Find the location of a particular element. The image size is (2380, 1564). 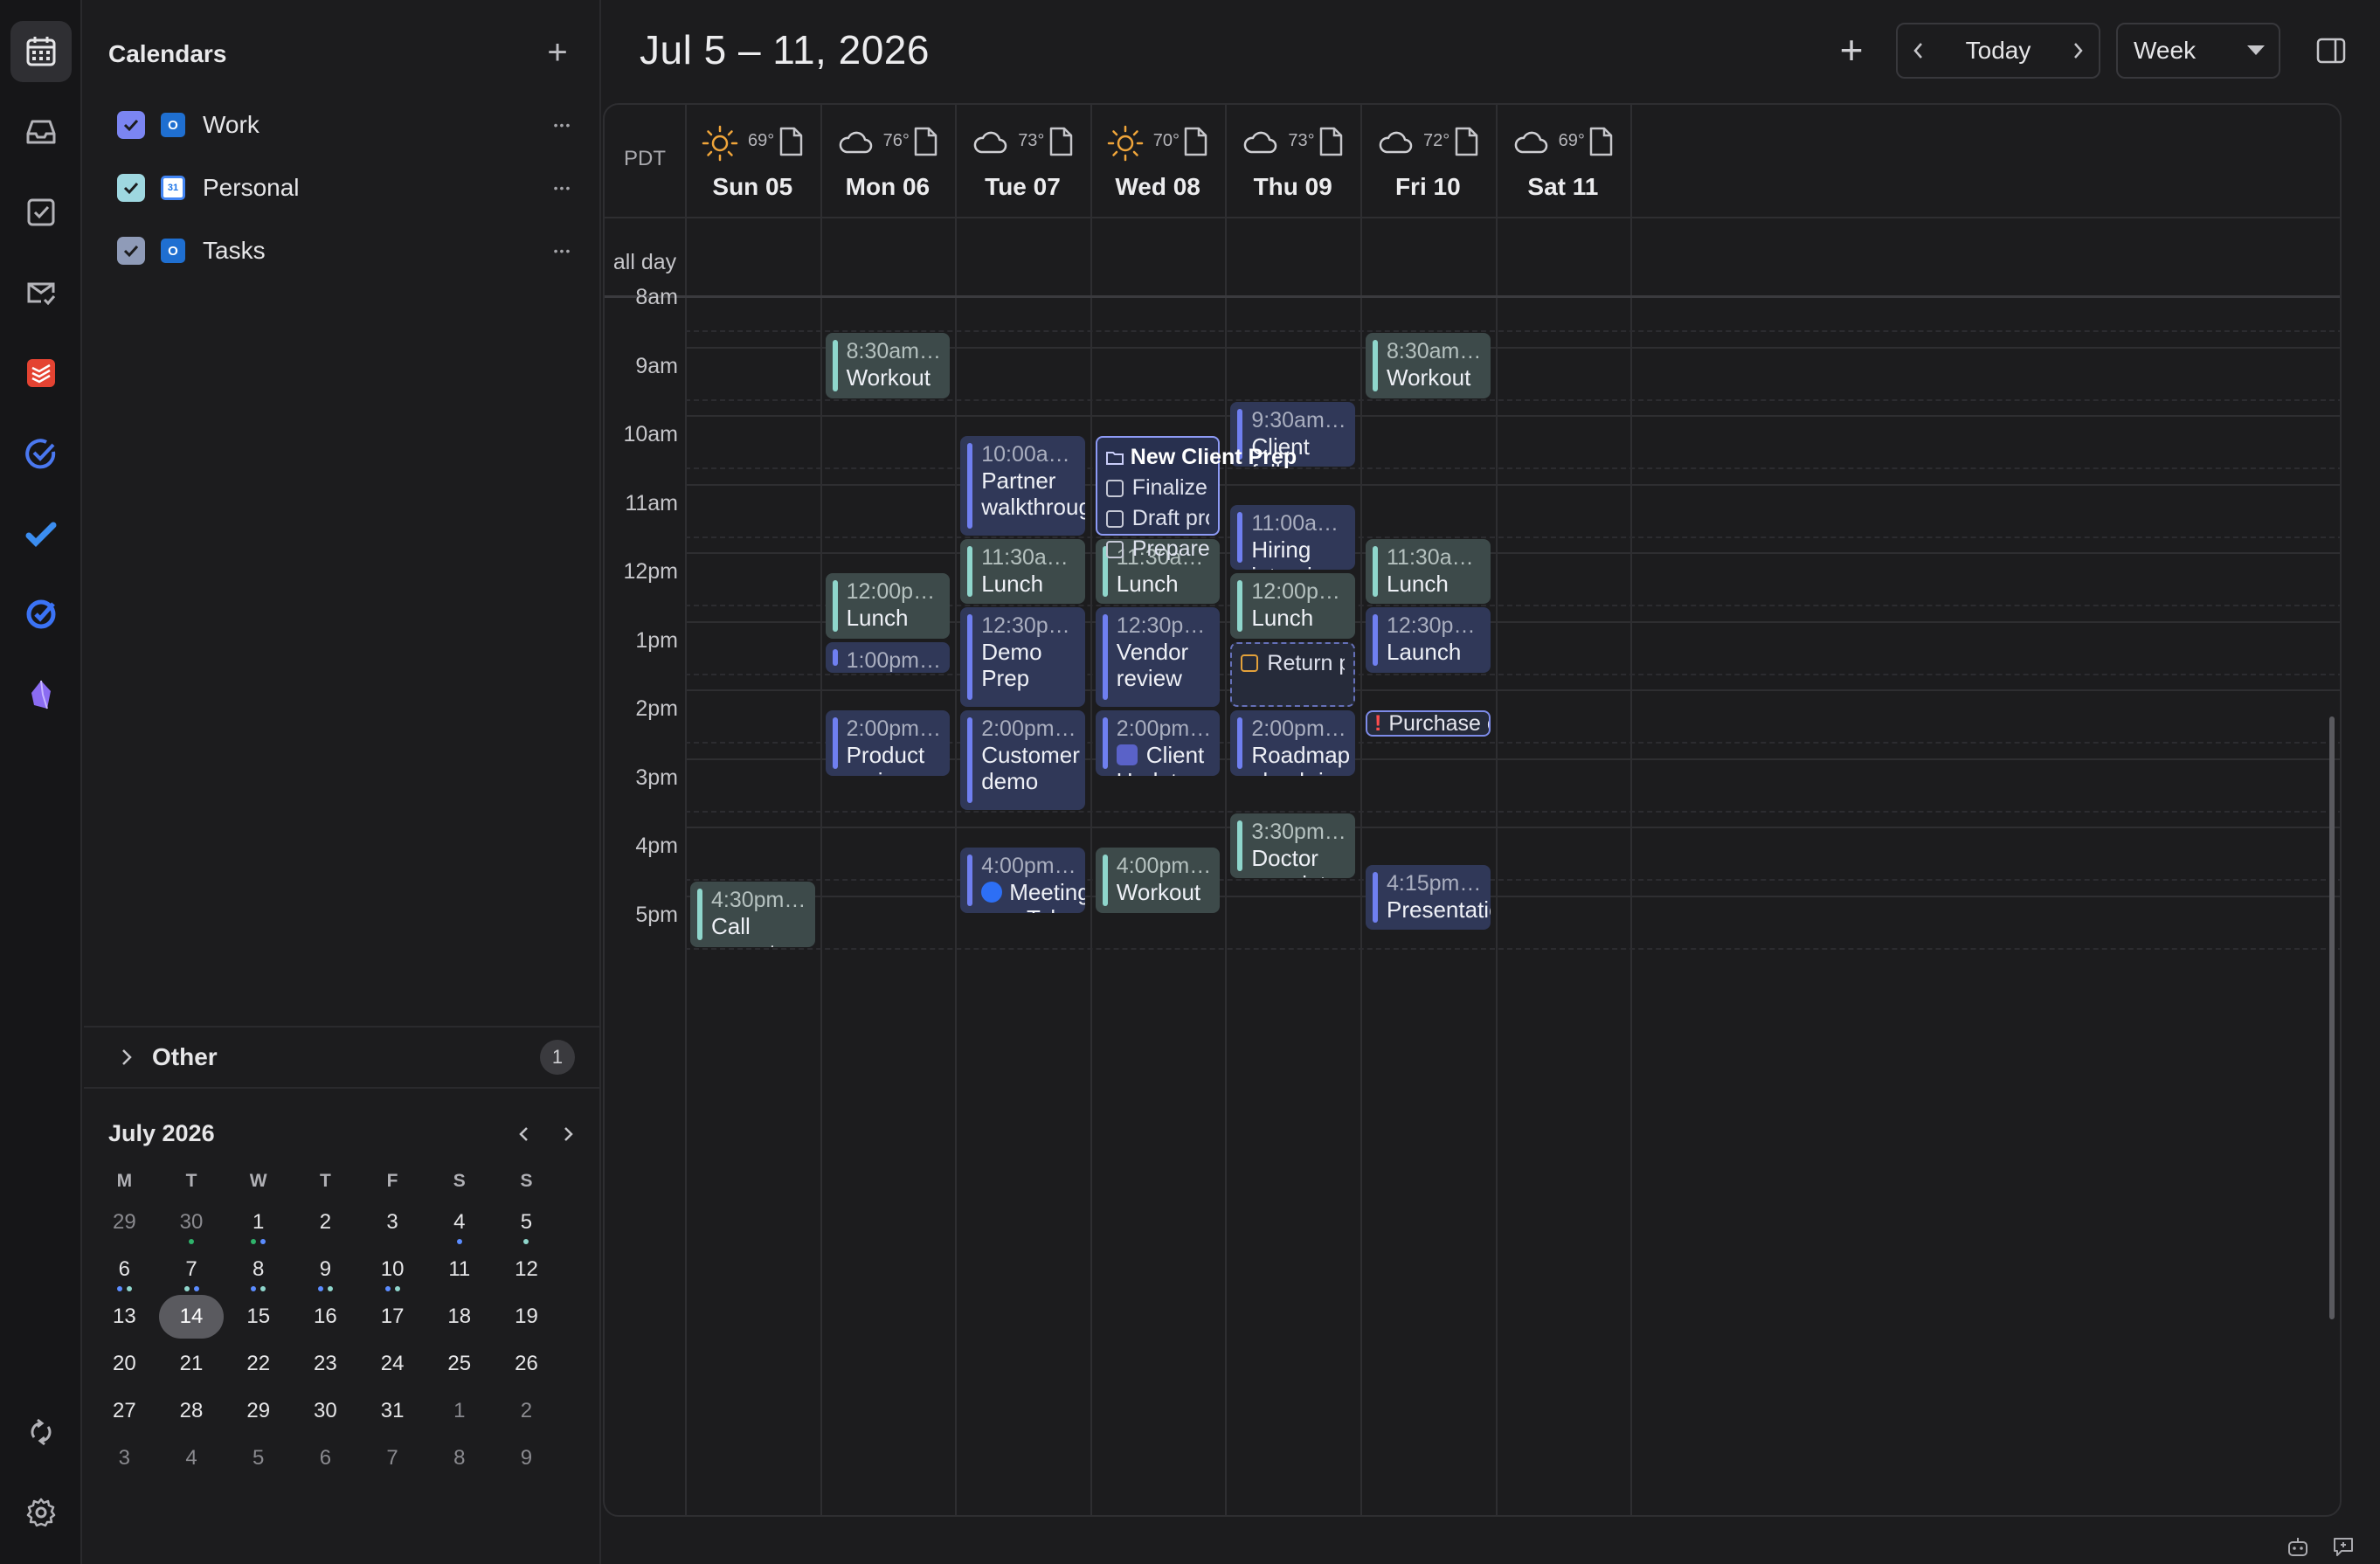

mini-day: 9 is located at coordinates (526, 1458).